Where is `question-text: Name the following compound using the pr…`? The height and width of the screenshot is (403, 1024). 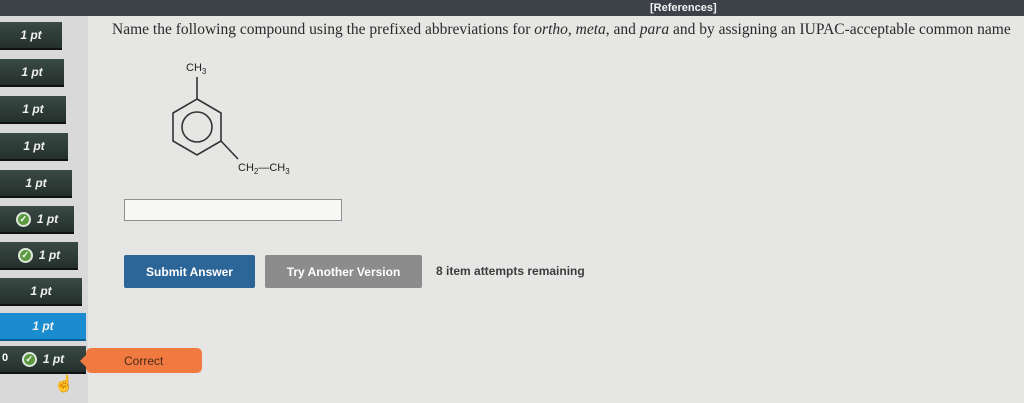
question-text: Name the following compound using the pr… is located at coordinates (568, 30).